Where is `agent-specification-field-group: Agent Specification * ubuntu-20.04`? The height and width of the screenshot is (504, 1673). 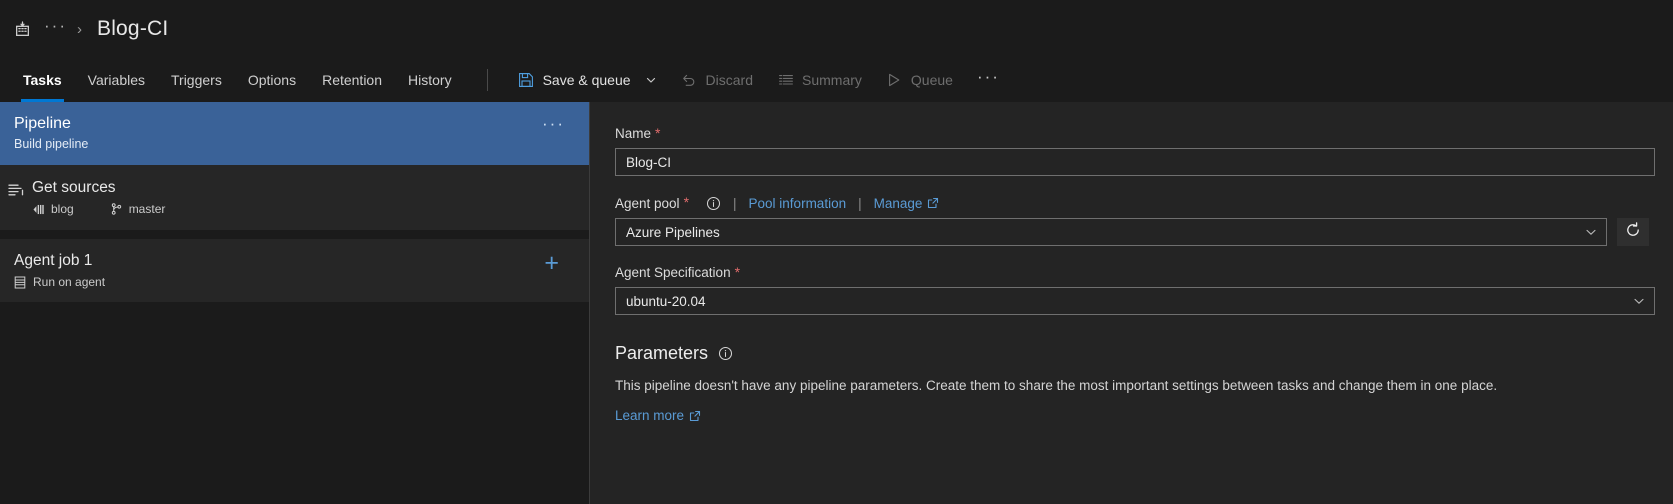
agent-specification-field-group: Agent Specification * ubuntu-20.04 is located at coordinates (1135, 290).